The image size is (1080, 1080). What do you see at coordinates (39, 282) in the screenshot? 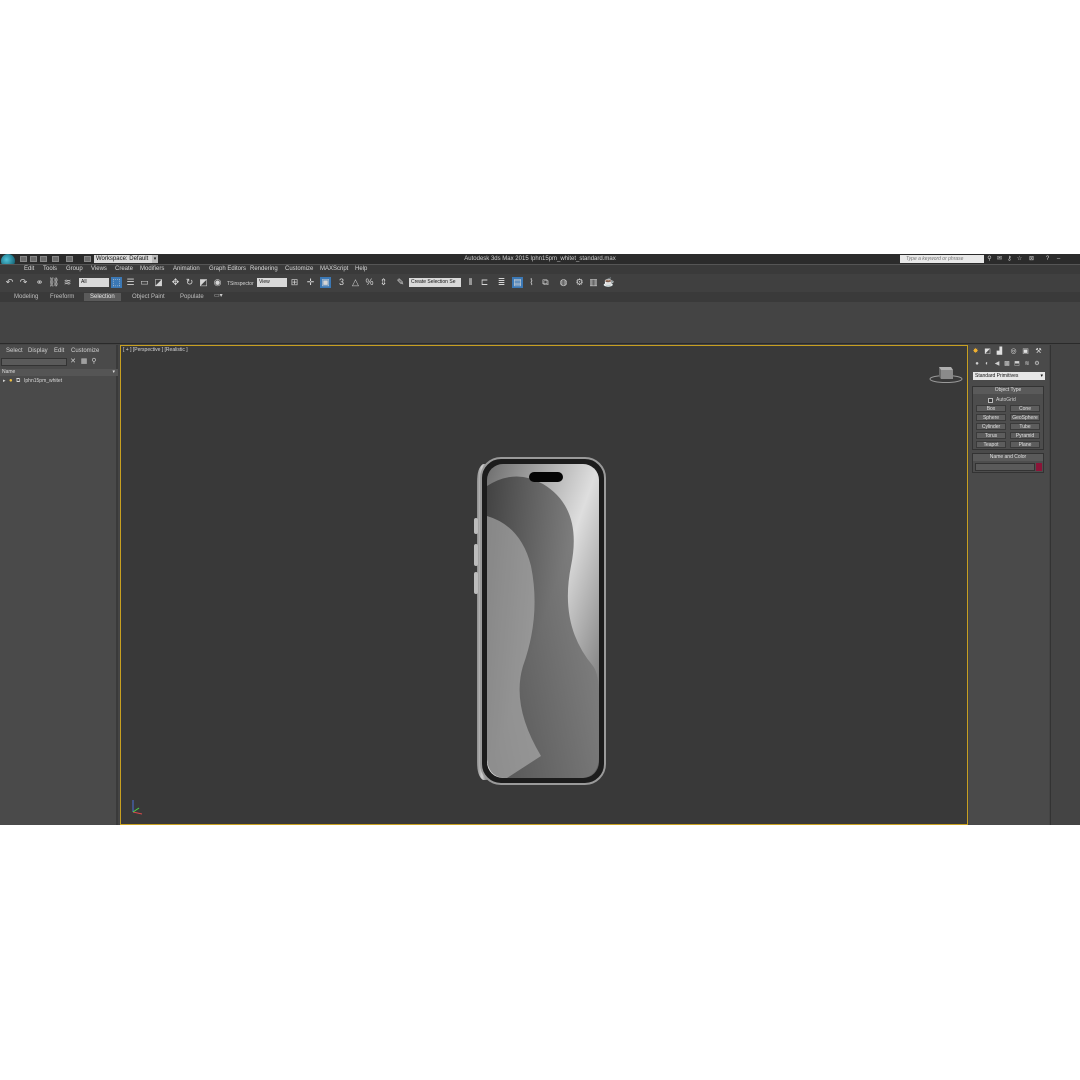
I see `select-and-link-icon: ⚭` at bounding box center [39, 282].